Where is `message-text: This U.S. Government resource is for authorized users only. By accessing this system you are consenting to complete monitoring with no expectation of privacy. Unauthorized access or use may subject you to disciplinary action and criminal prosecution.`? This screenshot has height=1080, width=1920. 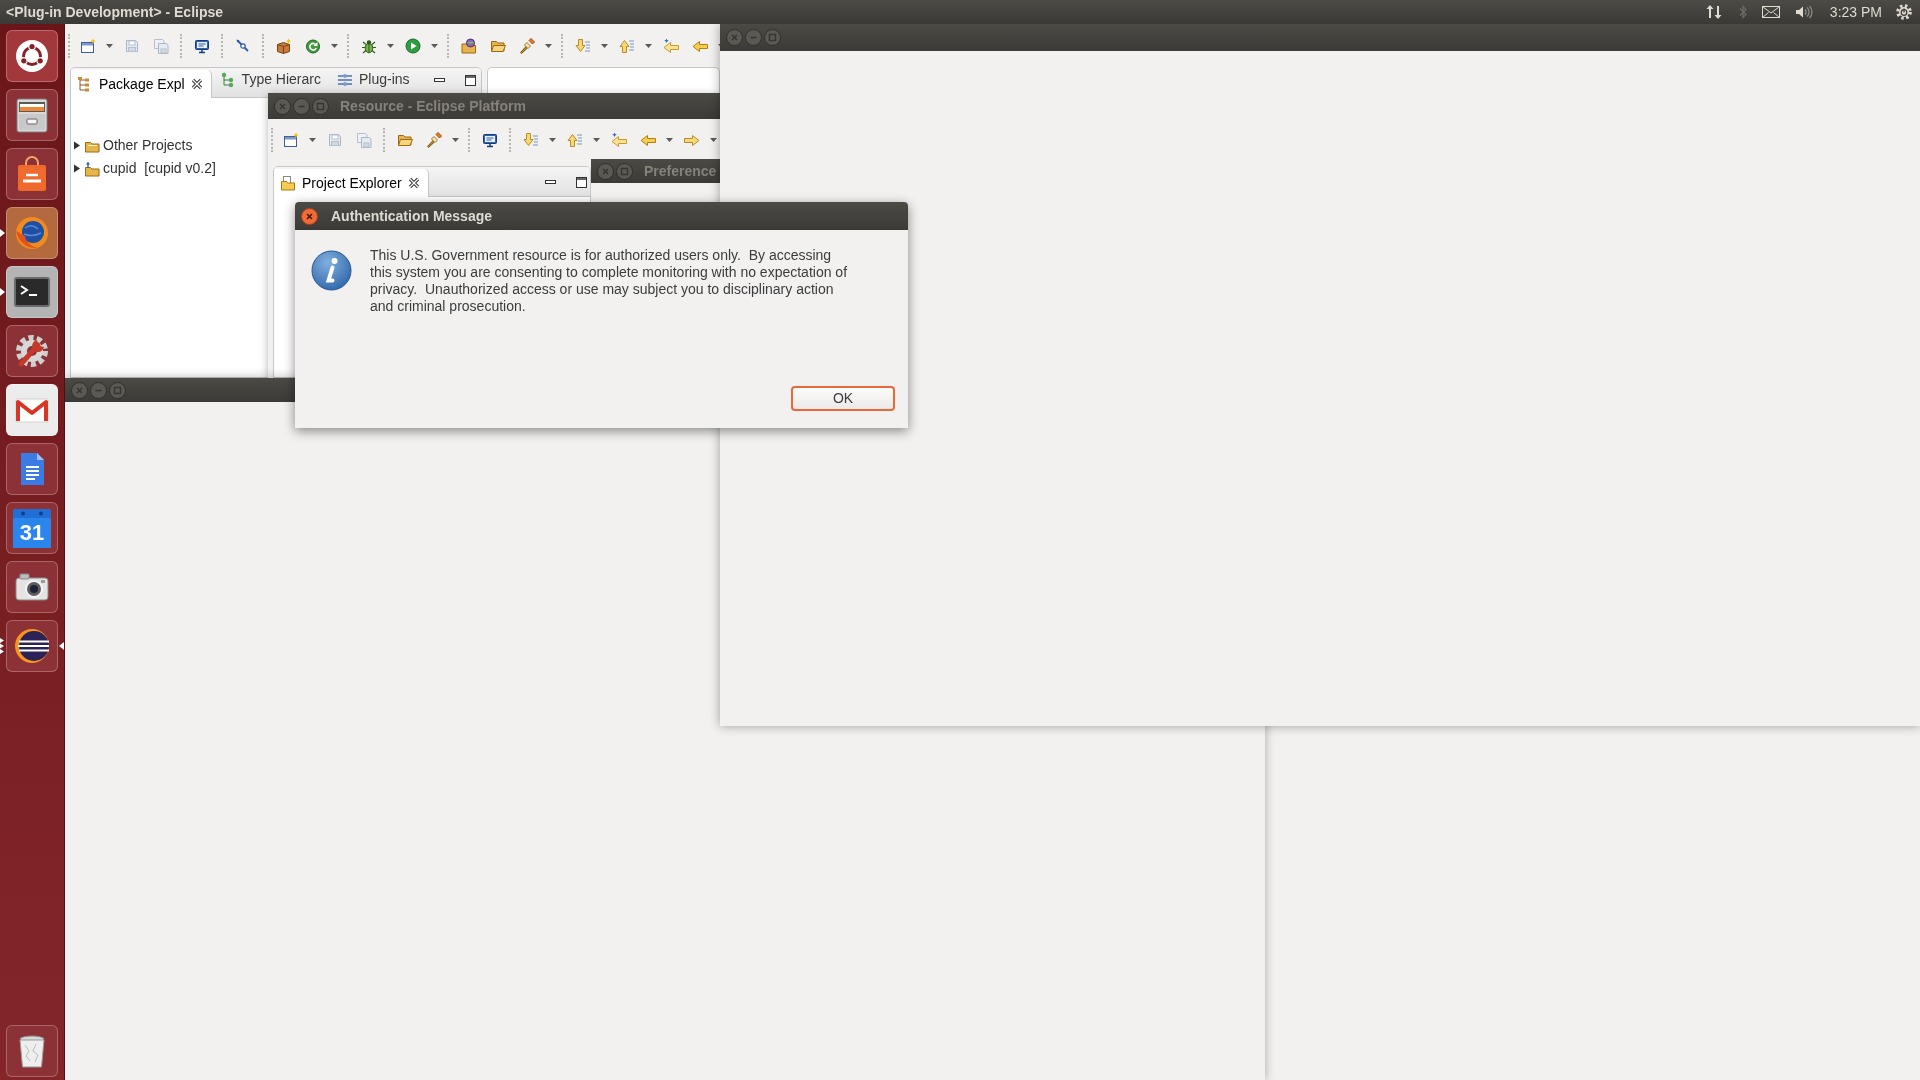
message-text: This U.S. Government resource is for authorized users only. By accessing this system you are consenting to complete monitoring with no expectation of privacy. Unauthorized access or use may subject you to disciplinary action and criminal prosecution. is located at coordinates (609, 281).